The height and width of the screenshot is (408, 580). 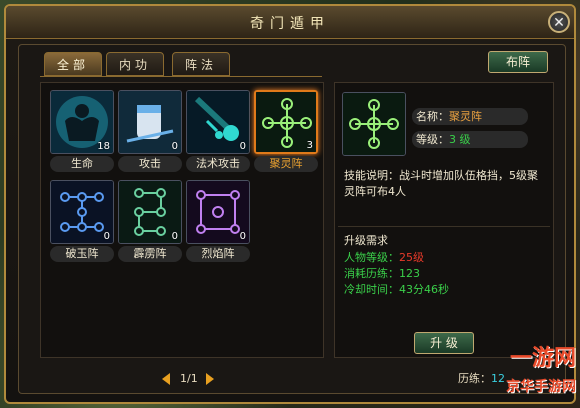 I want to click on skill-level-badge: 18, so click(x=103, y=146).